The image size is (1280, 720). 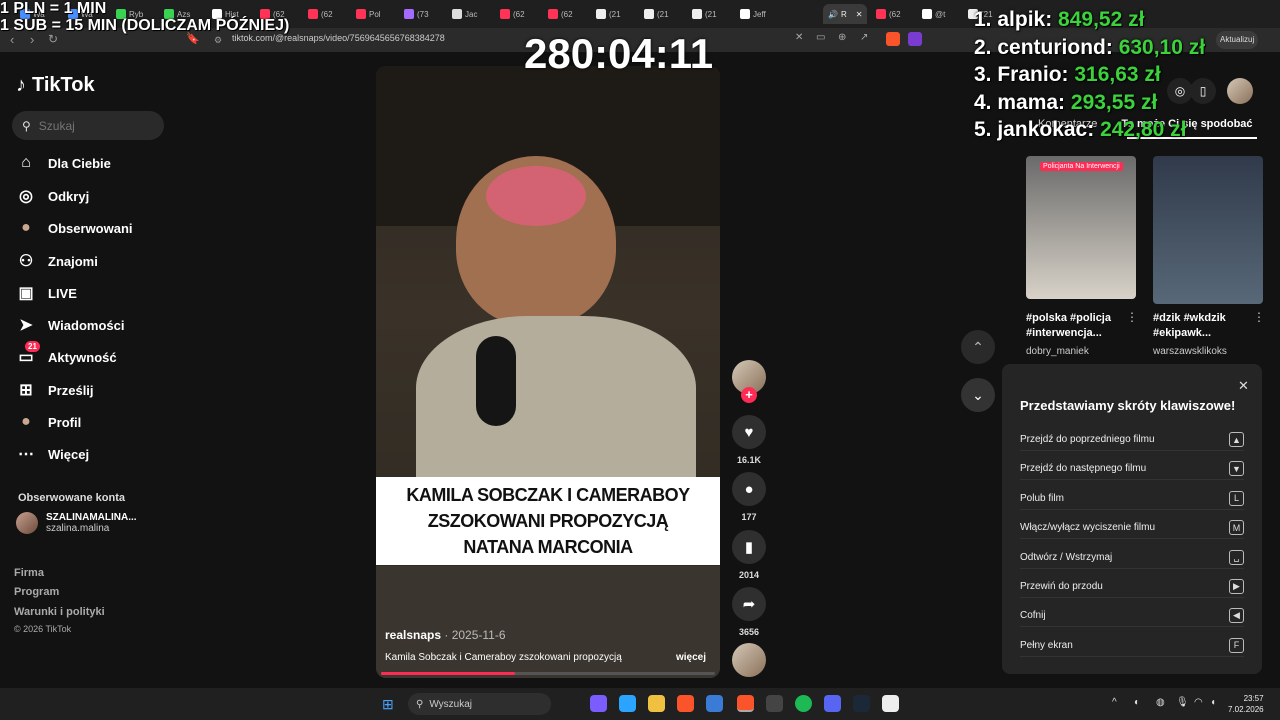 What do you see at coordinates (1237, 40) in the screenshot?
I see `update-button: Aktualizuj` at bounding box center [1237, 40].